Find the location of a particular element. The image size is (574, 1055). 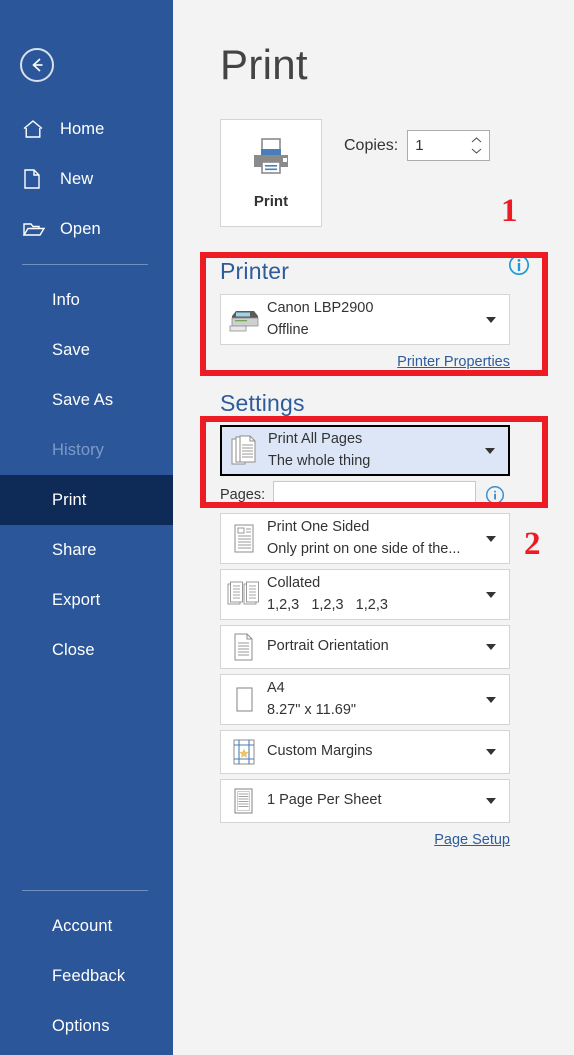

printer-select-text: Canon LBP2900 Offline is located at coordinates (320, 319).